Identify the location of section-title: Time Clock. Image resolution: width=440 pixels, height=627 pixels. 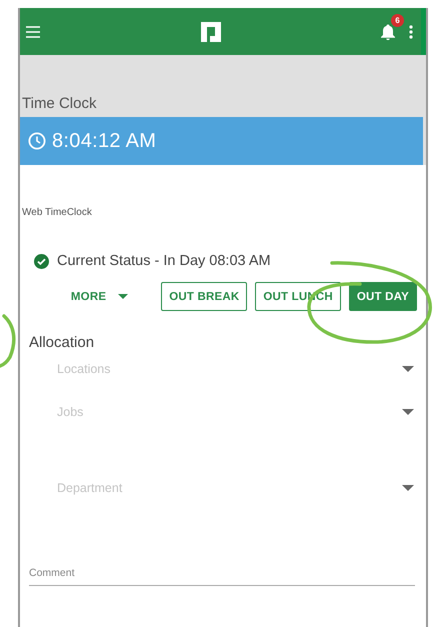
(59, 104).